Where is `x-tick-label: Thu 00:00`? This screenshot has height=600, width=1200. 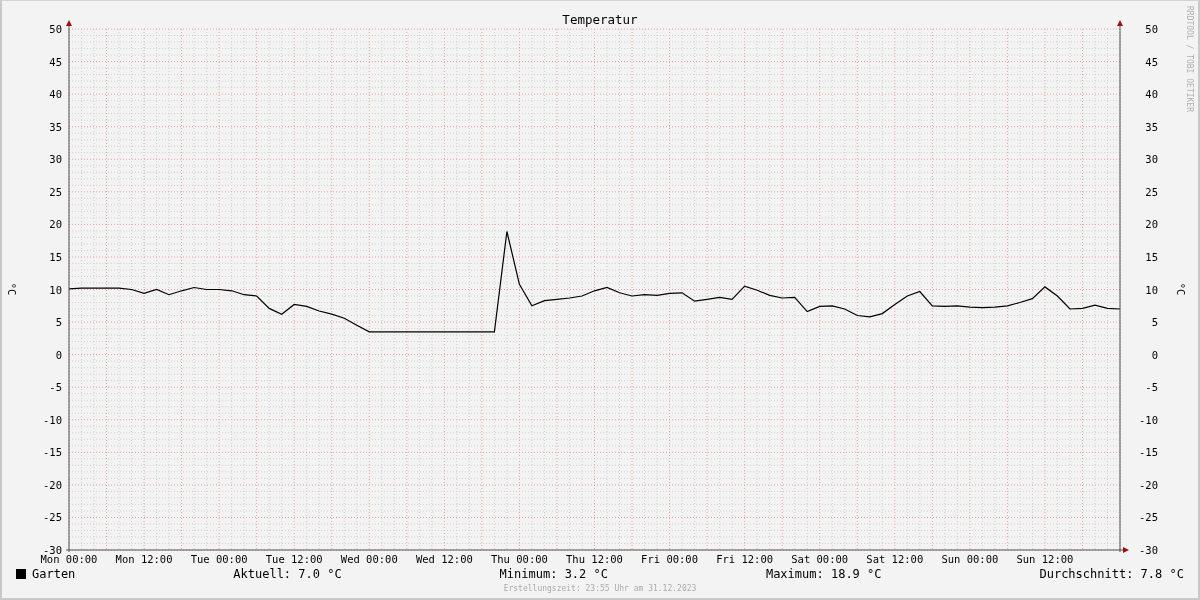 x-tick-label: Thu 00:00 is located at coordinates (519, 559).